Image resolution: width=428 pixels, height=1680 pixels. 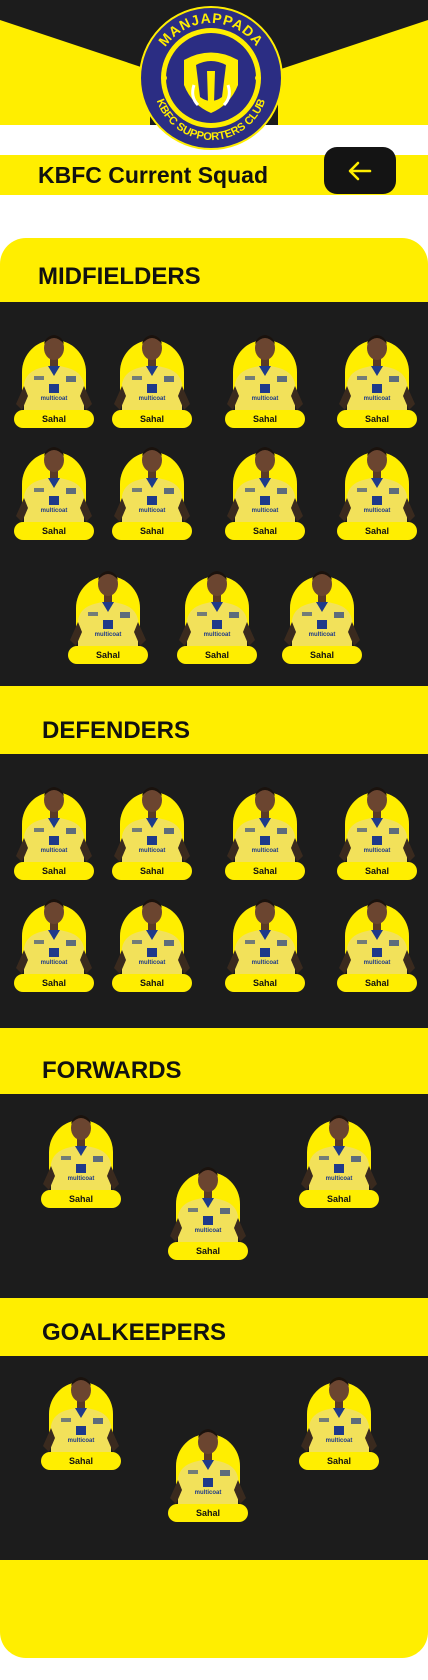 I want to click on section-title-midfielders: MIDFIELDERS, so click(x=119, y=276).